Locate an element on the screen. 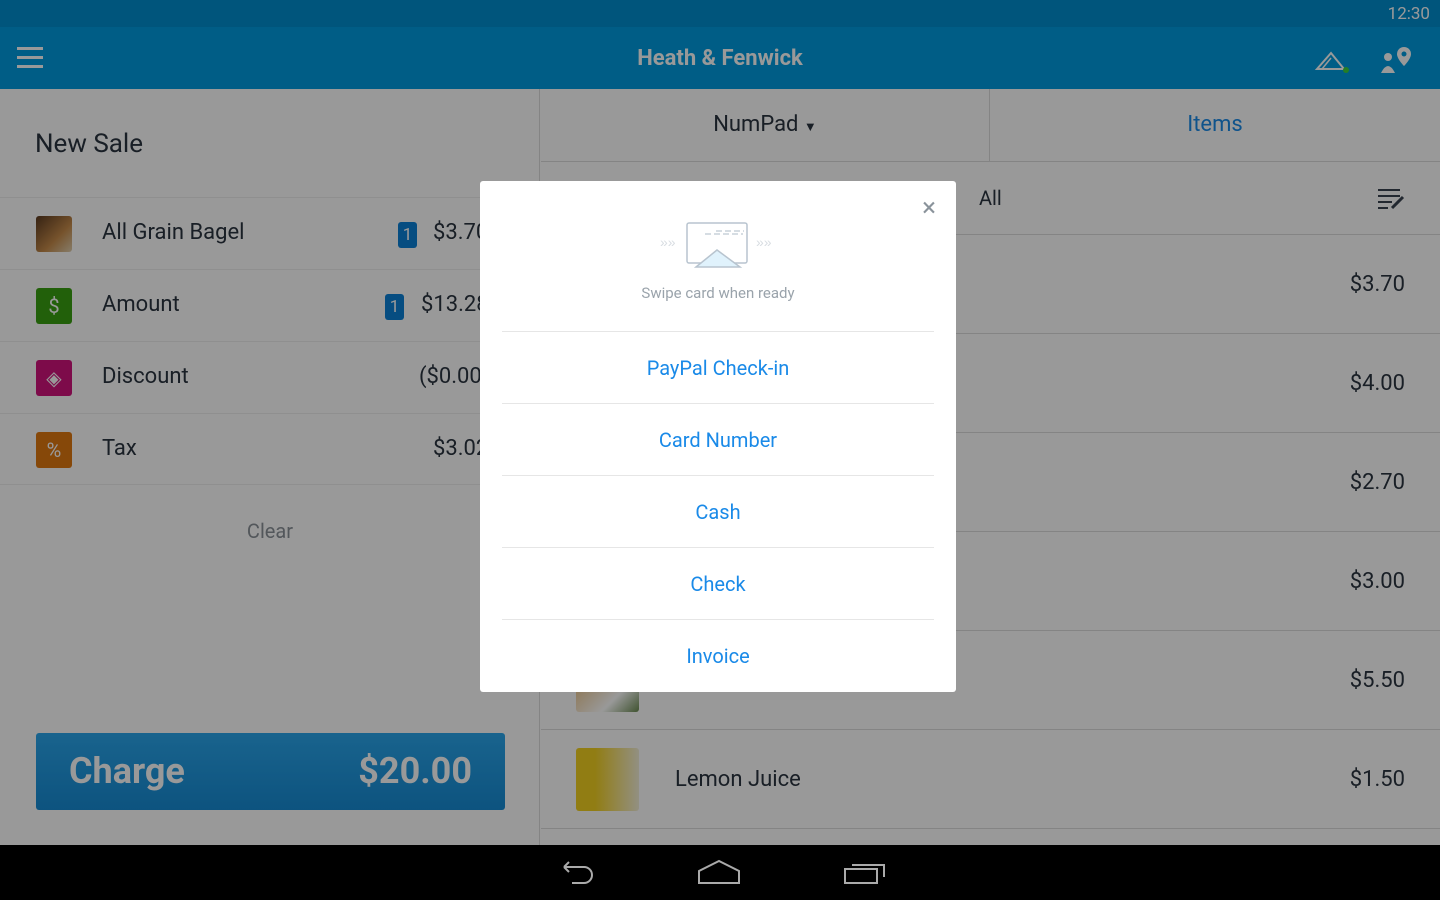  recents-icon is located at coordinates (865, 873).